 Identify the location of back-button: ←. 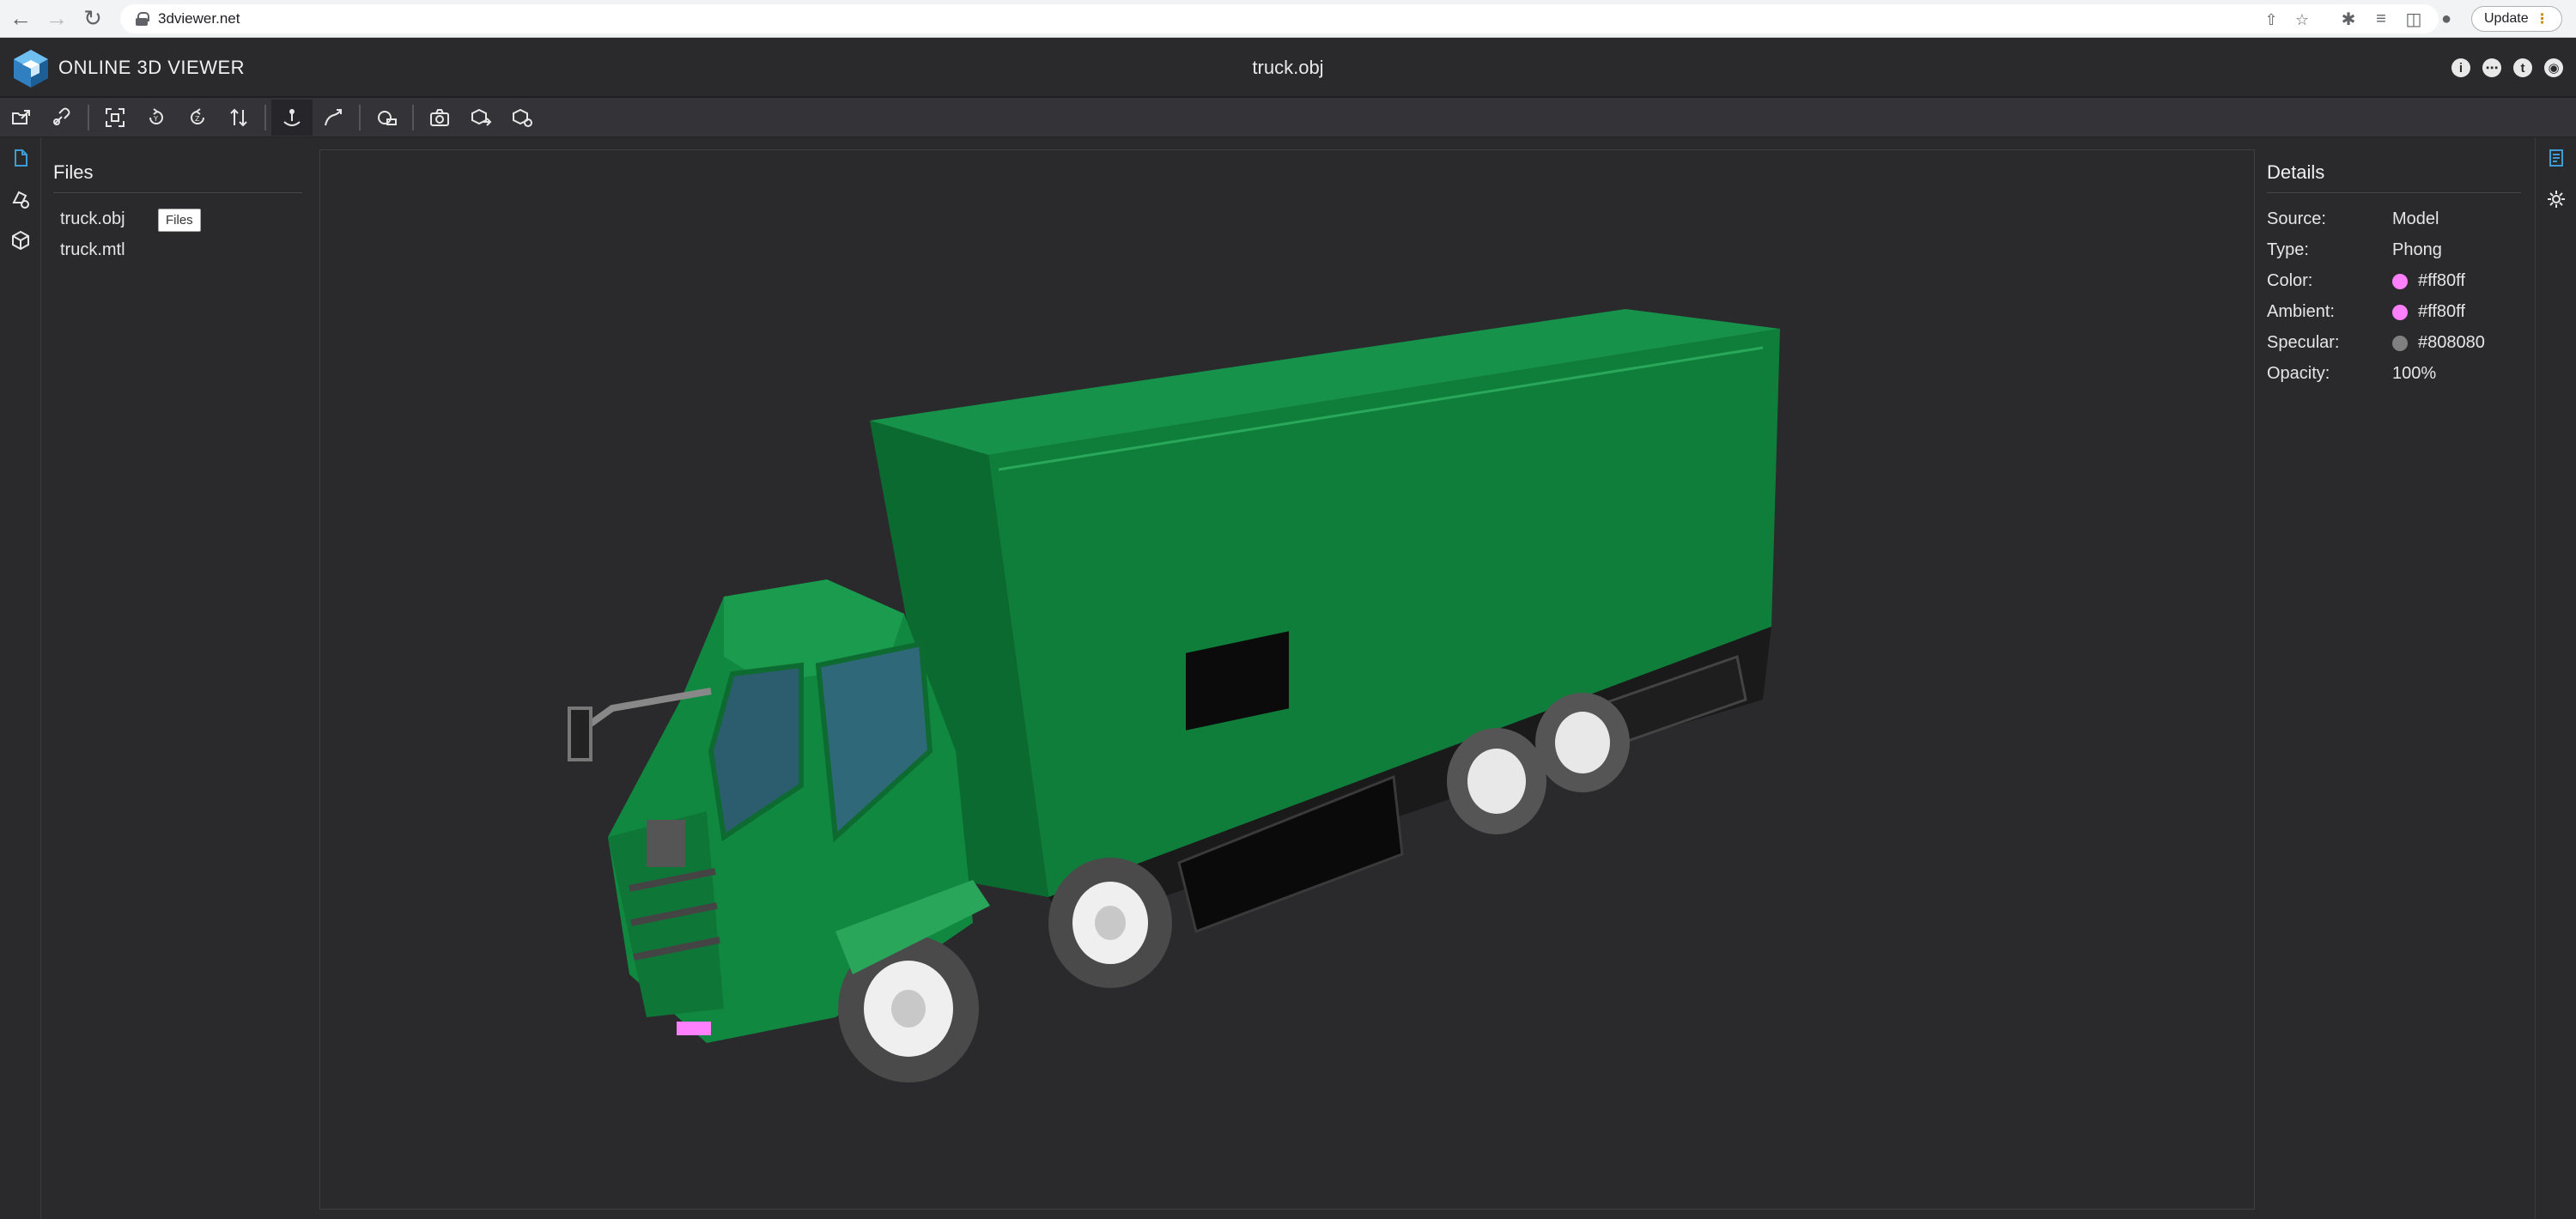
(21, 18).